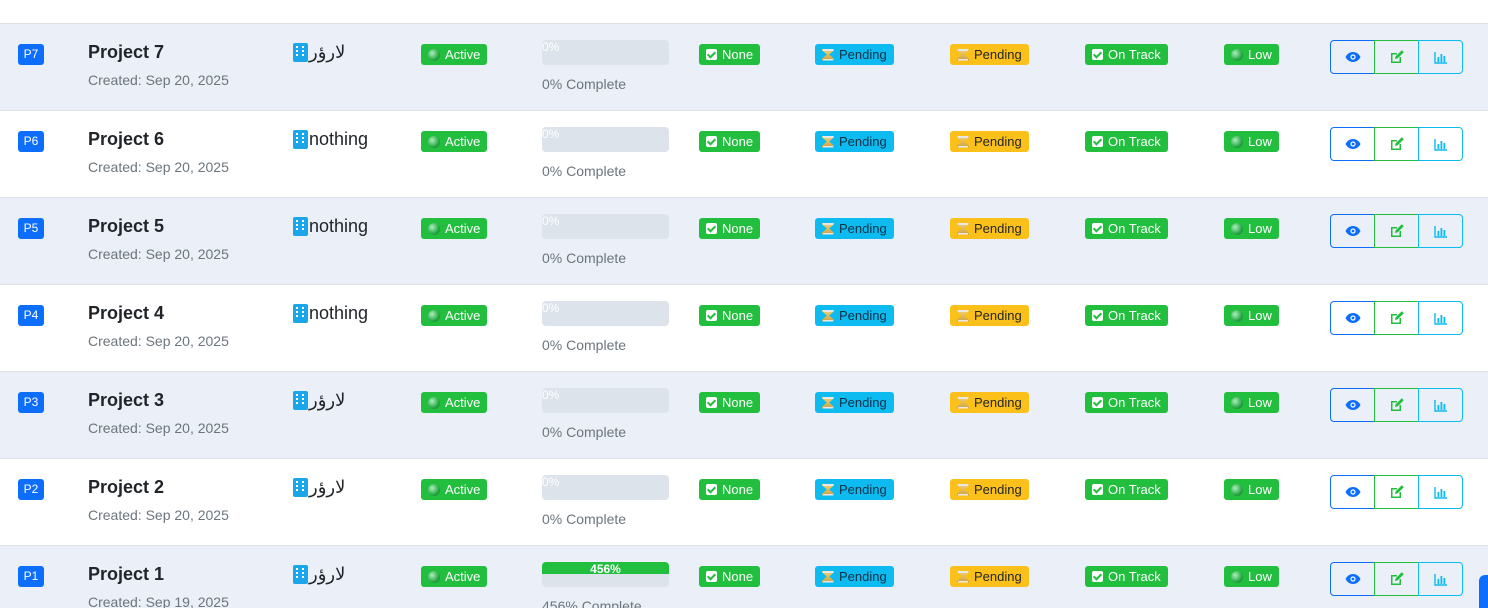 The image size is (1488, 608). I want to click on project-name: Project 1, so click(126, 574).